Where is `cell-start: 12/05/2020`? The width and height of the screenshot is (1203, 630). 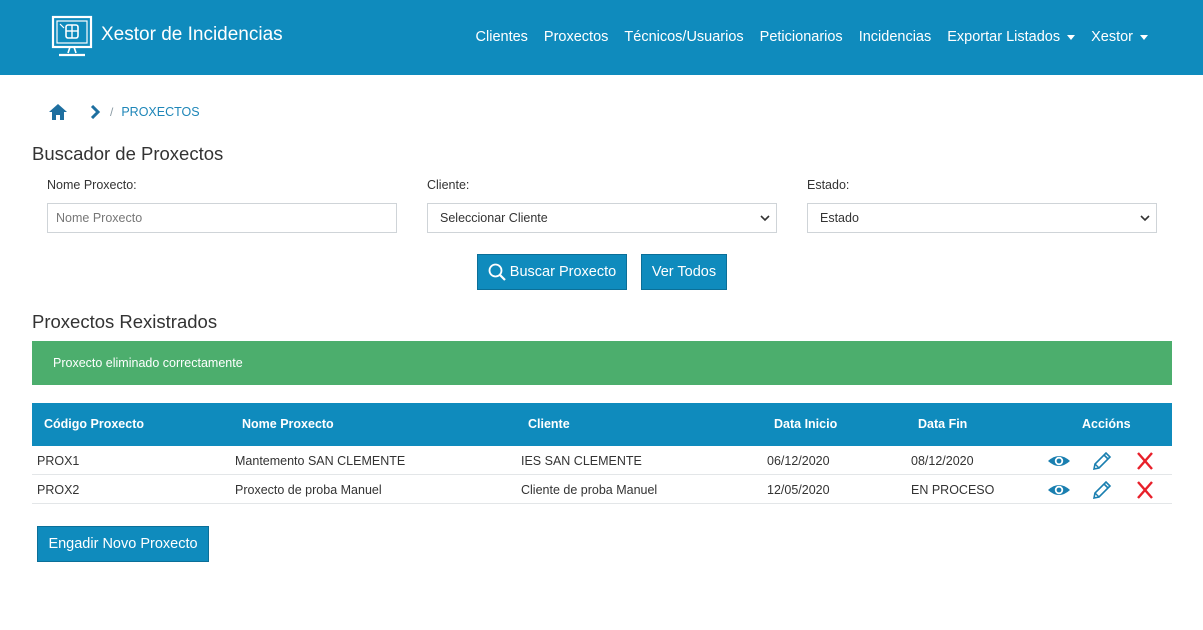 cell-start: 12/05/2020 is located at coordinates (798, 490).